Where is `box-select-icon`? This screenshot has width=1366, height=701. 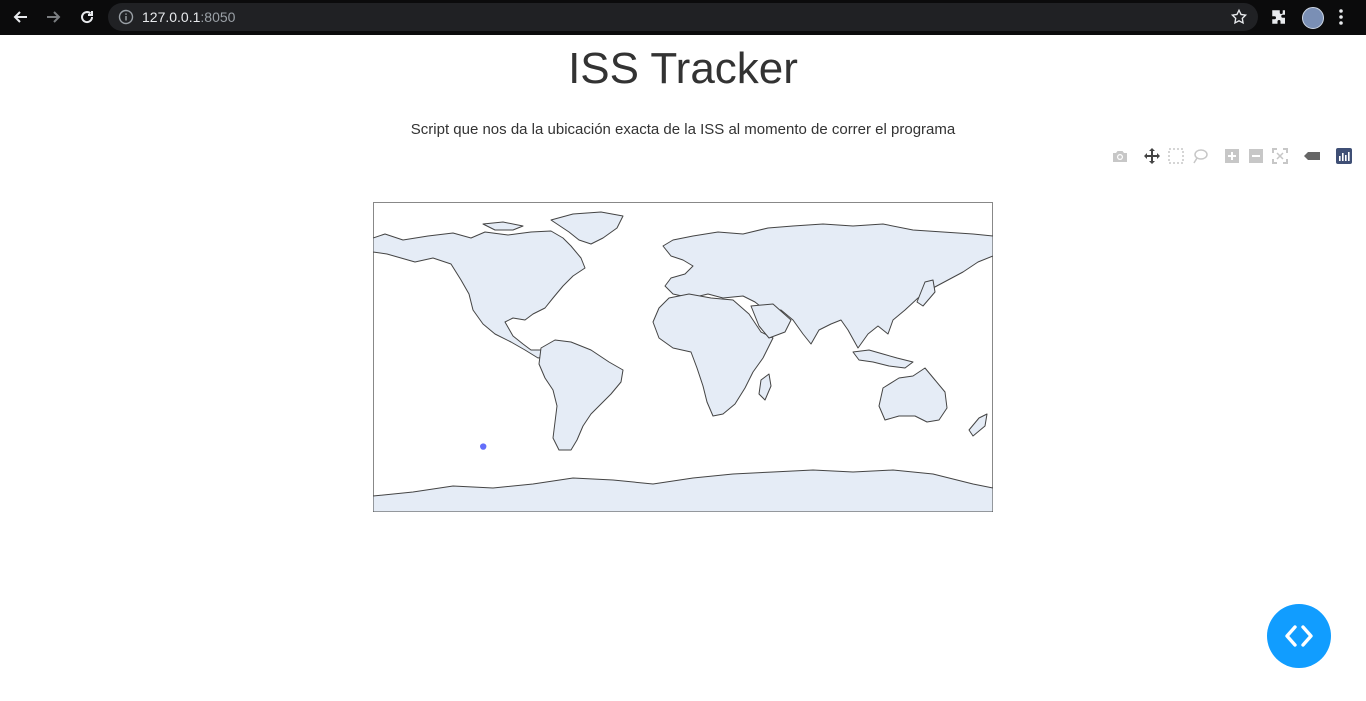 box-select-icon is located at coordinates (1176, 156).